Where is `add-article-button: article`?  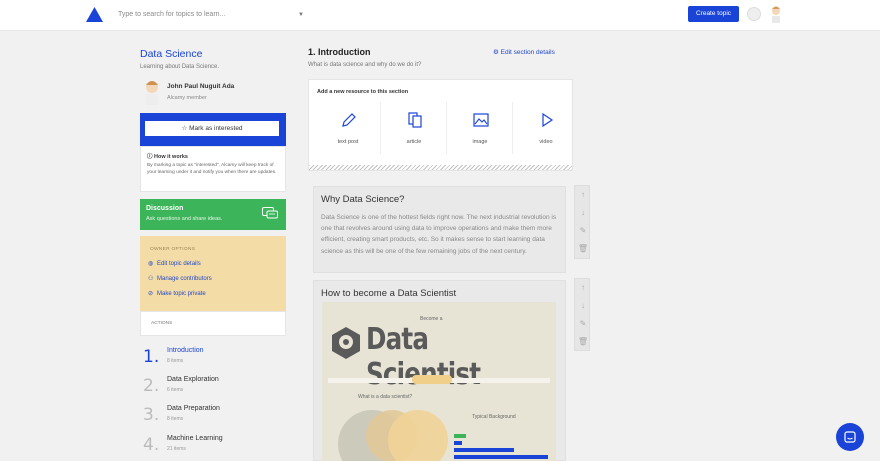
add-article-button: article is located at coordinates (414, 128).